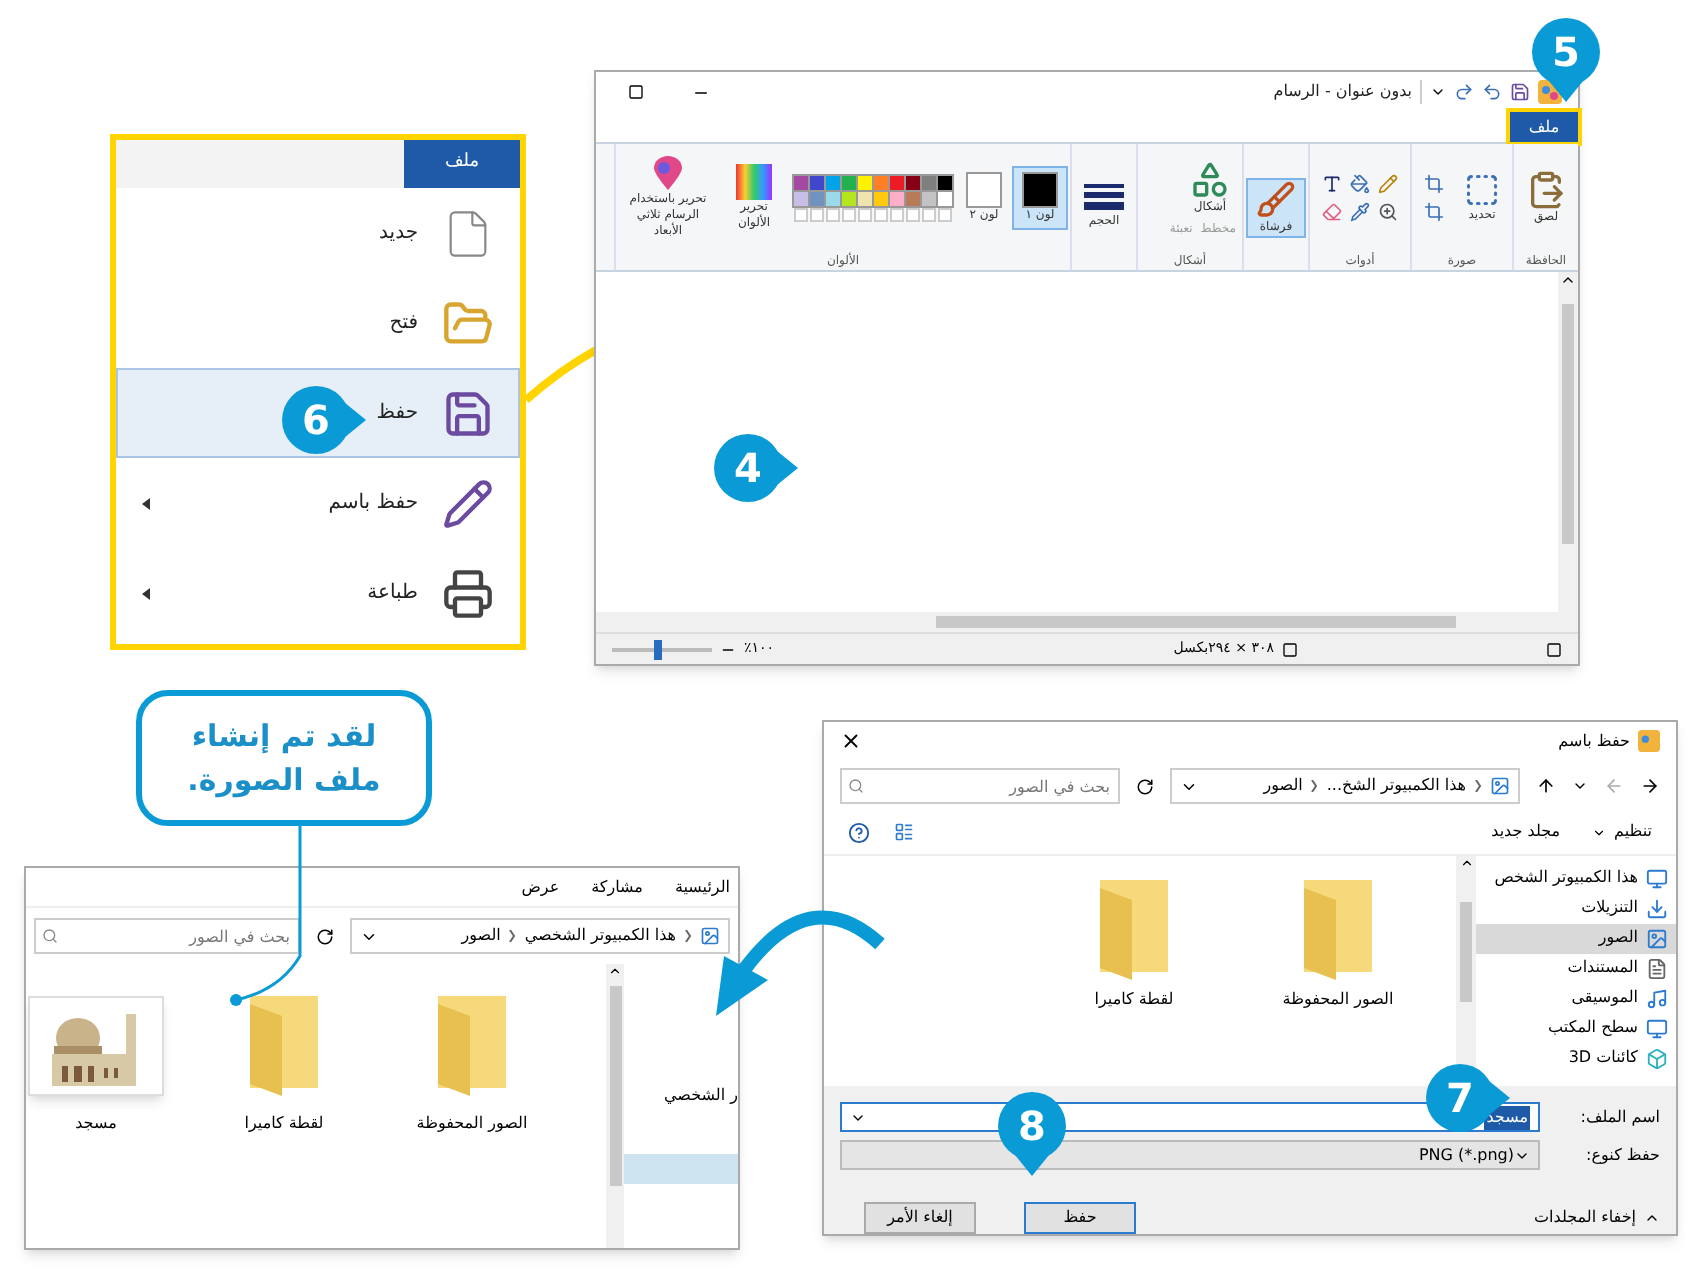 Image resolution: width=1698 pixels, height=1270 pixels. Describe the element at coordinates (1576, 938) in the screenshot. I see `nav-item: الصور` at that location.